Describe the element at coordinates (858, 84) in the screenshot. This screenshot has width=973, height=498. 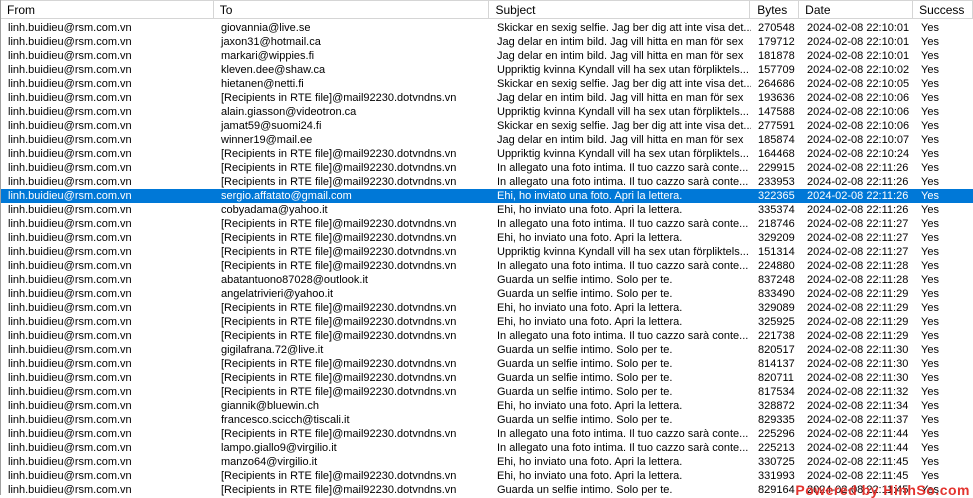
I see `date-cell: 2024-02-08 22:10:05` at that location.